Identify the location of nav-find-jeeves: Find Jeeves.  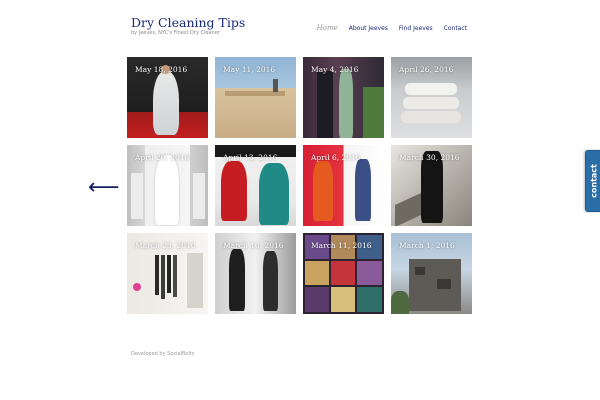
(416, 28).